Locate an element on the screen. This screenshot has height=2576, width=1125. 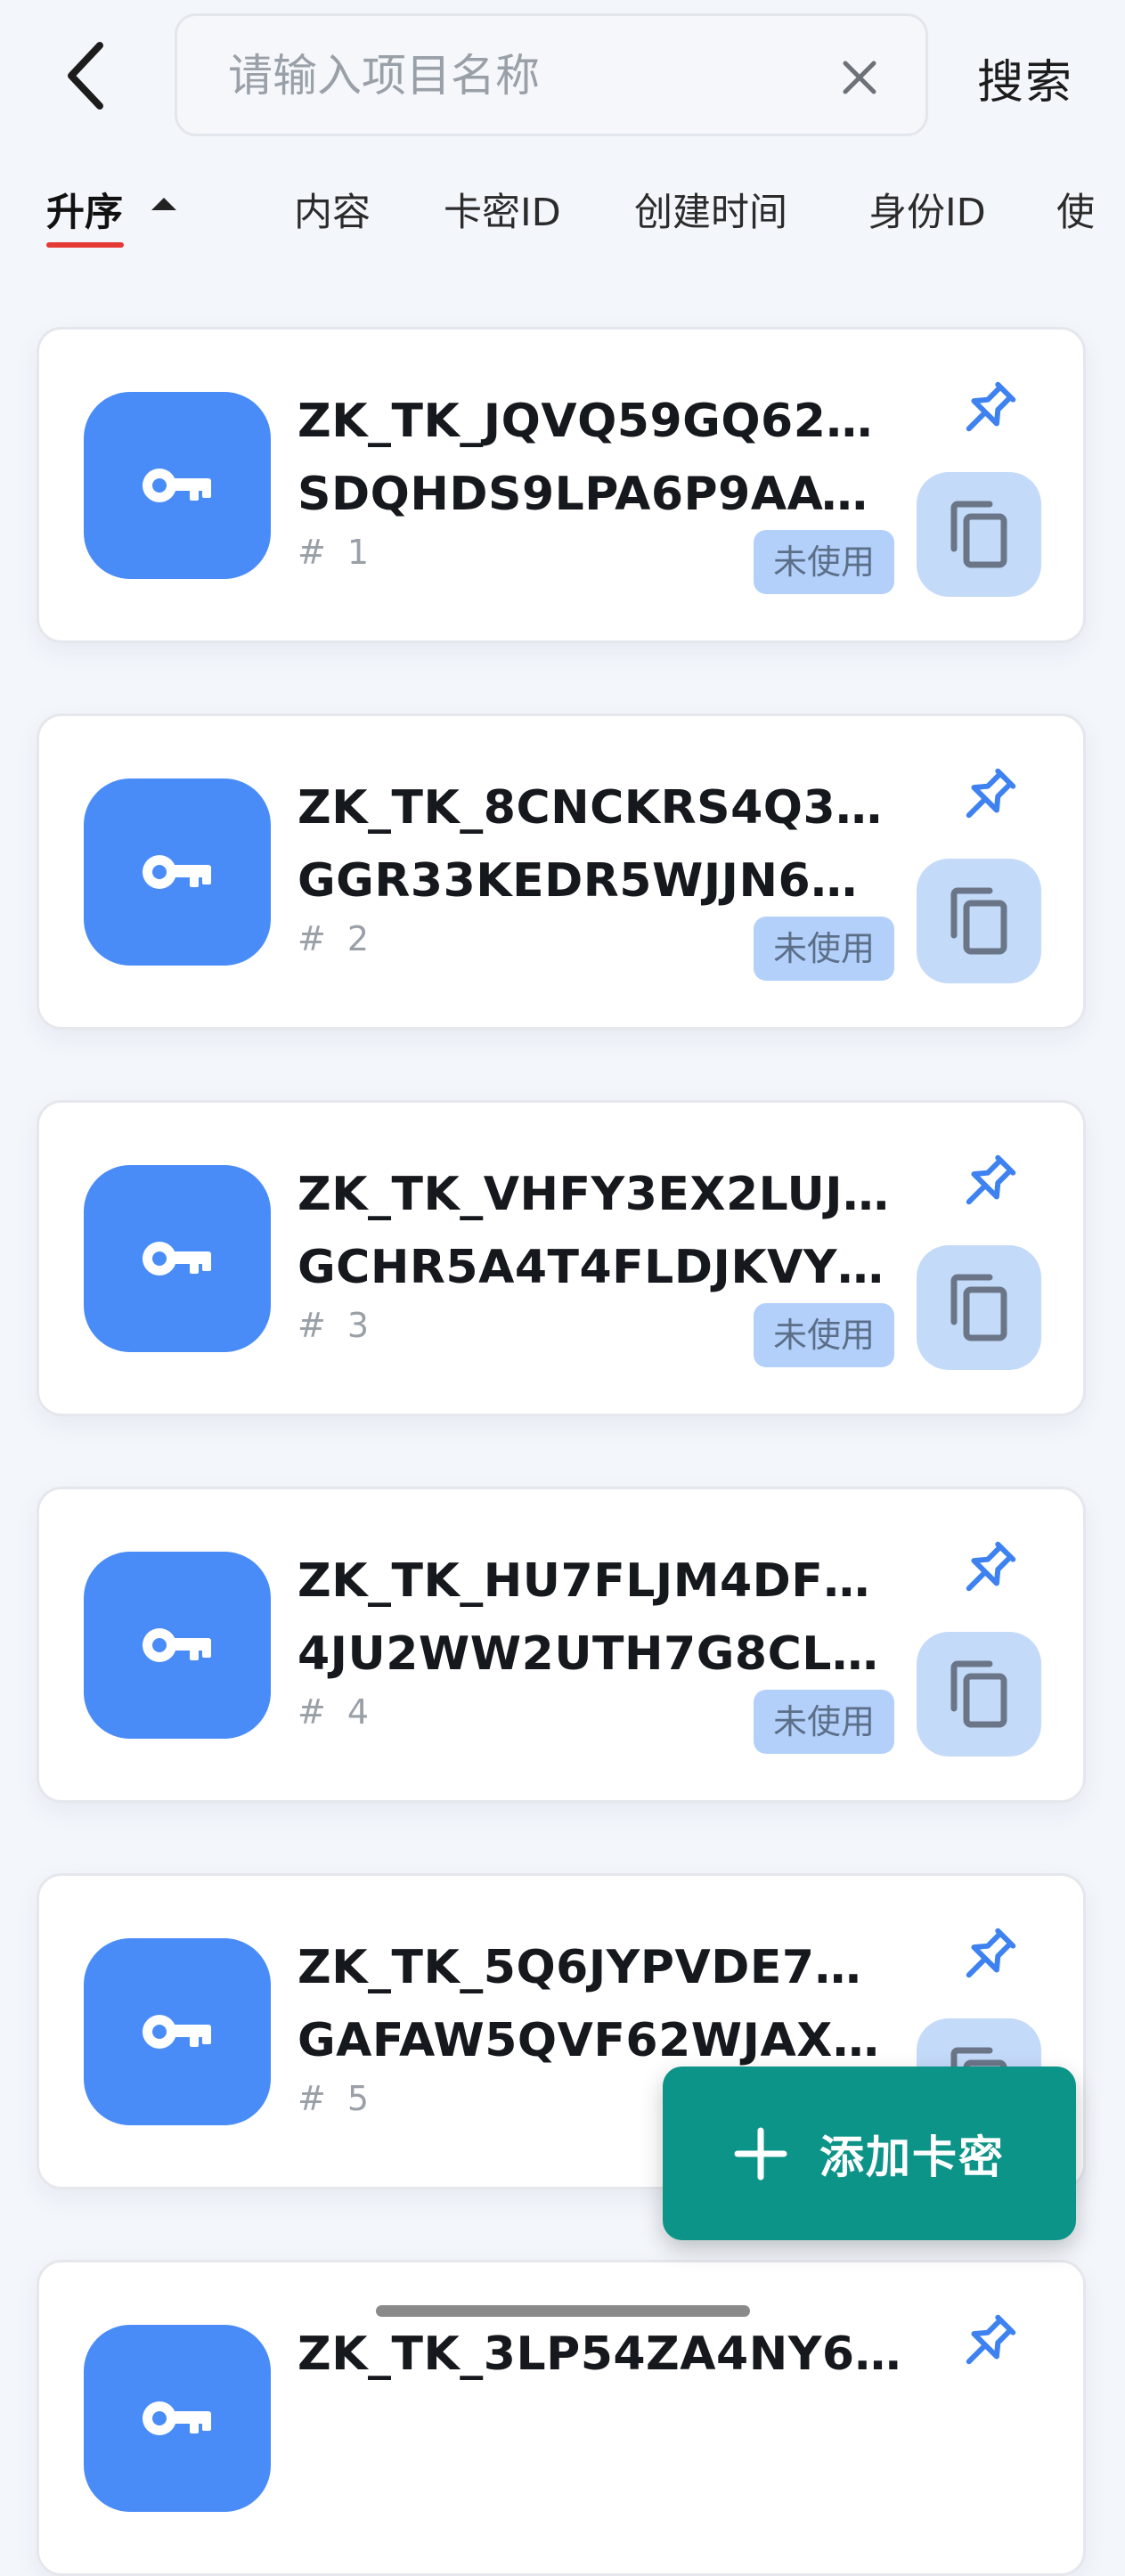
card-index-number: 2 is located at coordinates (358, 939).